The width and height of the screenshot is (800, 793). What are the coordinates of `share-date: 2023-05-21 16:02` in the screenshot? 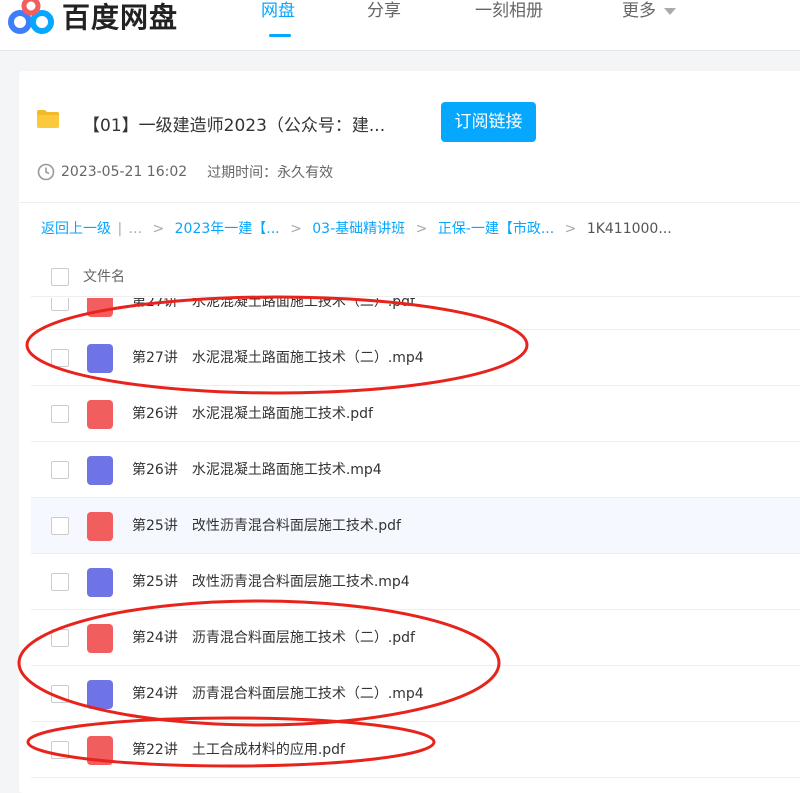 It's located at (124, 172).